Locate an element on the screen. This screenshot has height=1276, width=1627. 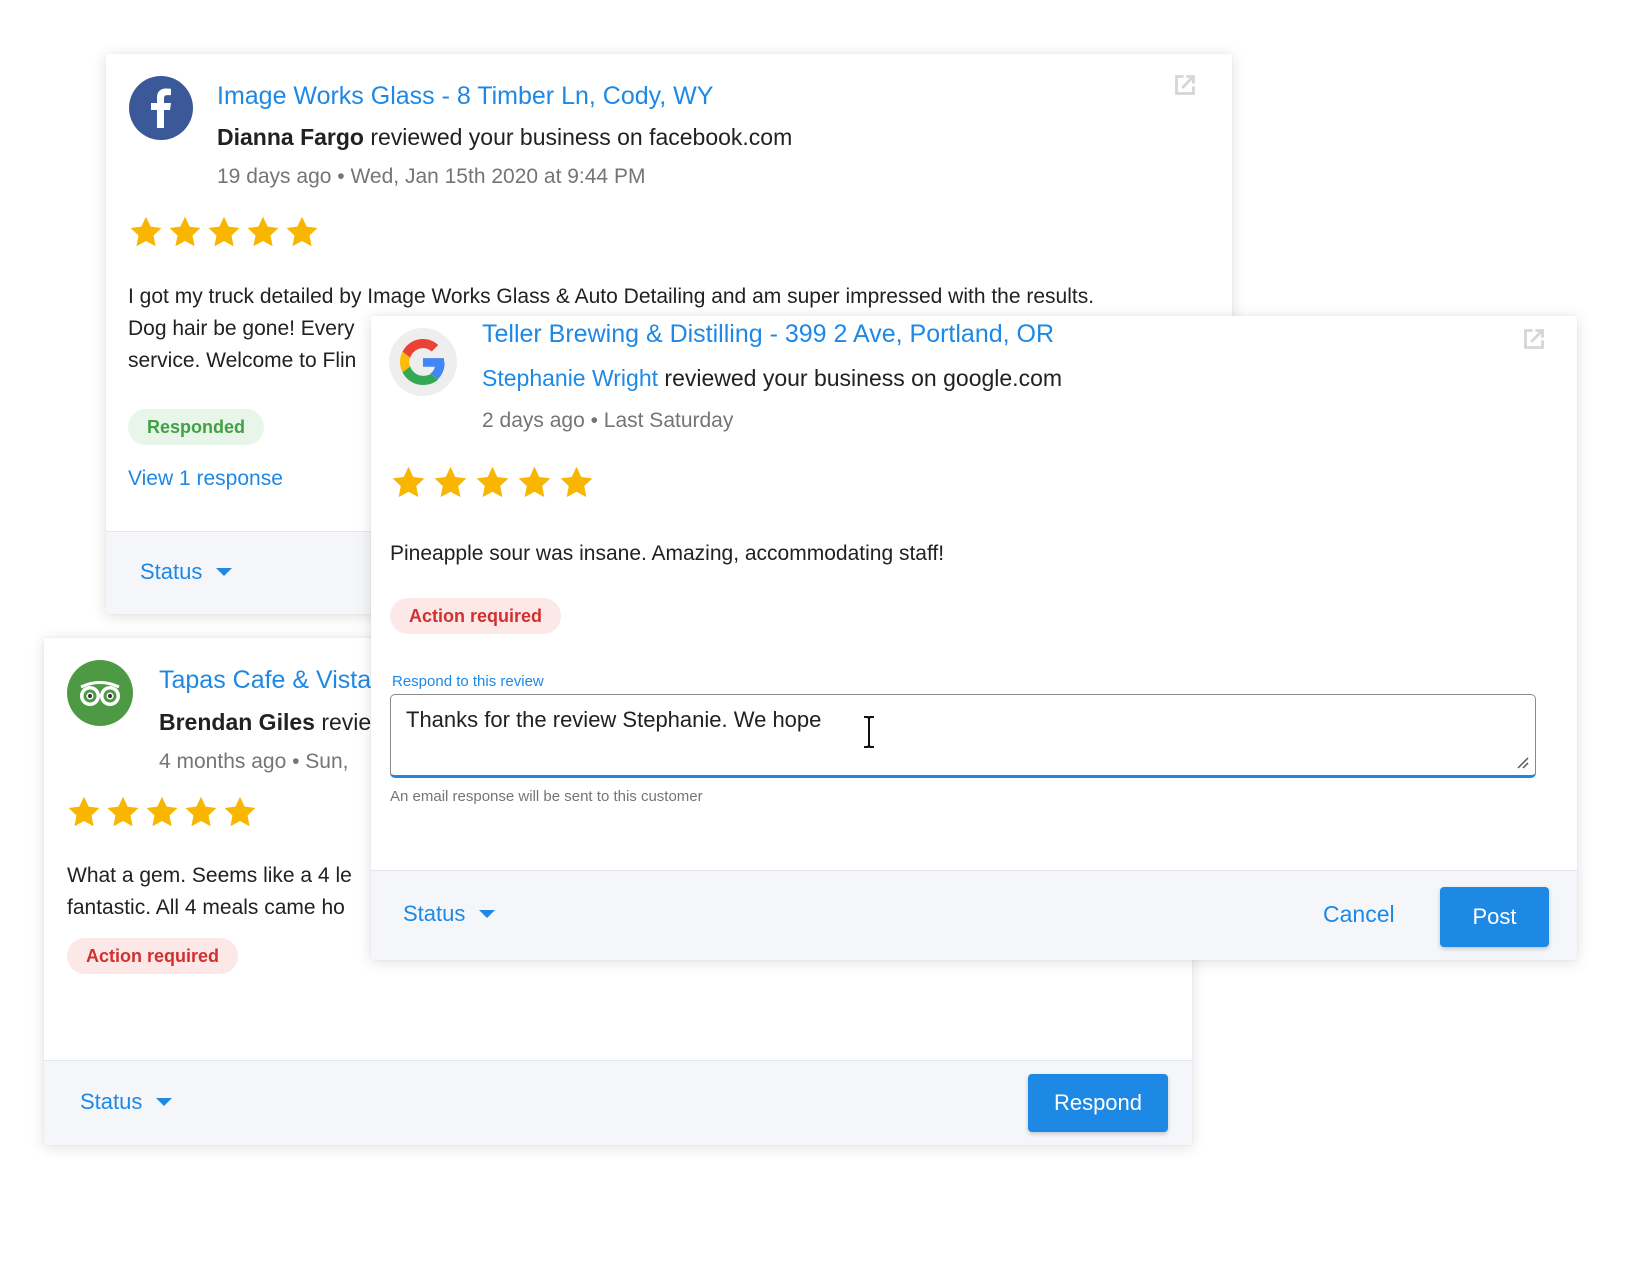
google-icon is located at coordinates (423, 362).